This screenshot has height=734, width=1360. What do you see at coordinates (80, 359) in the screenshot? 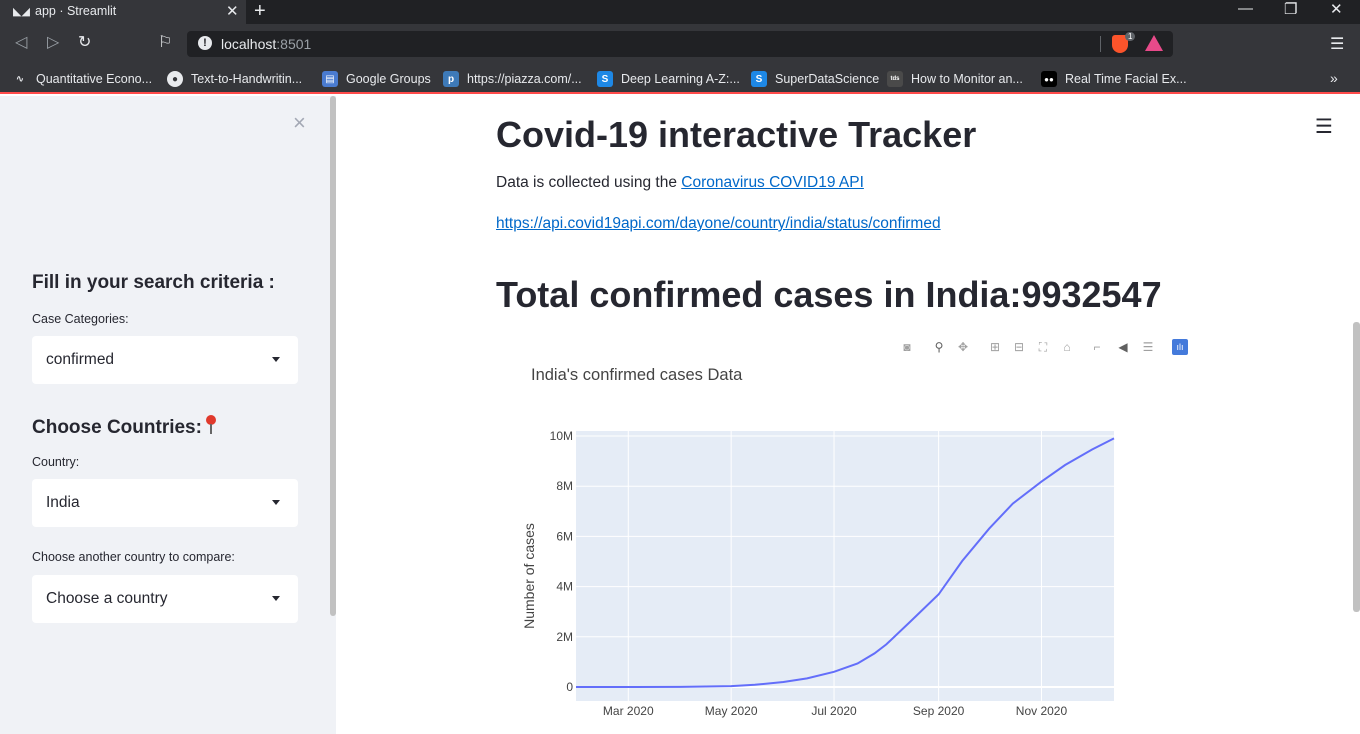
I see `case-category-value: confirmed` at bounding box center [80, 359].